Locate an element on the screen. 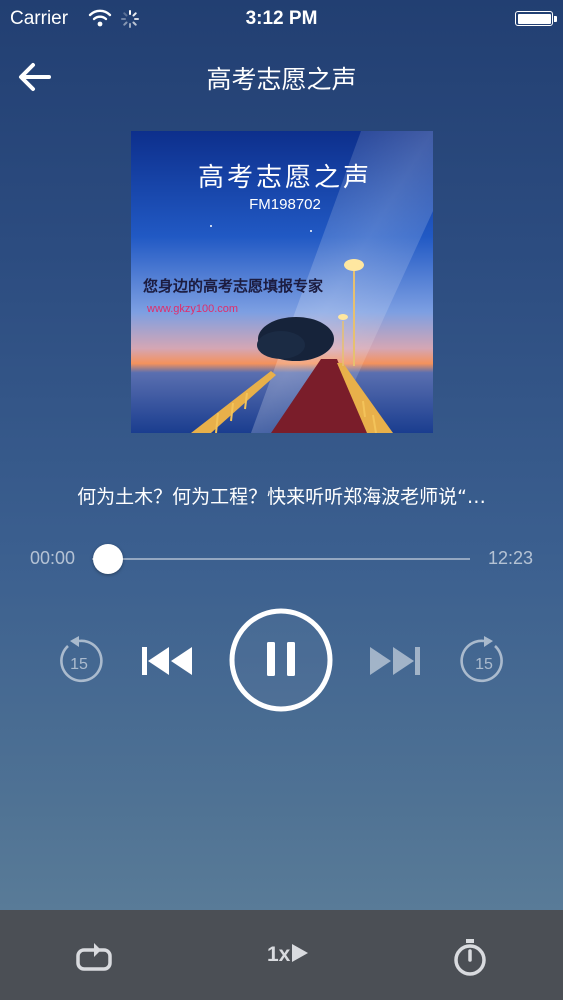  forward-15-icon: 15 is located at coordinates (481, 659).